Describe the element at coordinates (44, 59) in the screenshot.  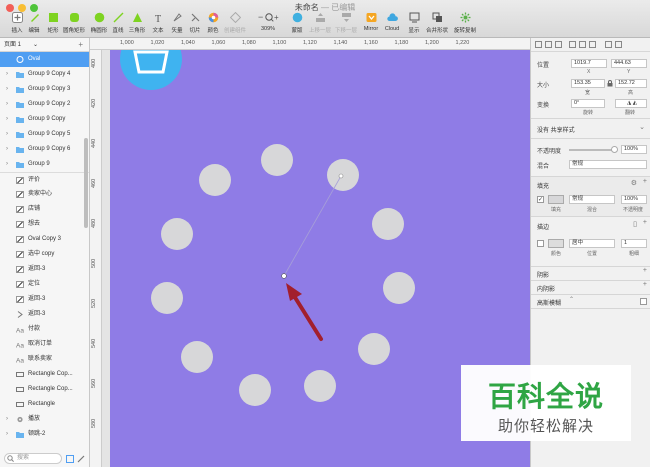
I see `layer-row: Oval` at that location.